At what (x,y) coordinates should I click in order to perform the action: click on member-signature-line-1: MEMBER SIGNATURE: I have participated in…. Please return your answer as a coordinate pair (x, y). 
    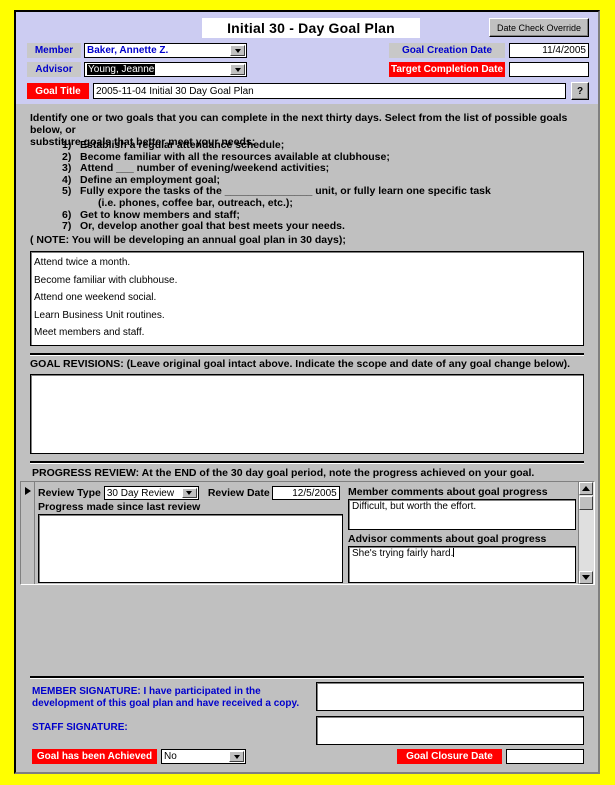
    Looking at the image, I should click on (146, 691).